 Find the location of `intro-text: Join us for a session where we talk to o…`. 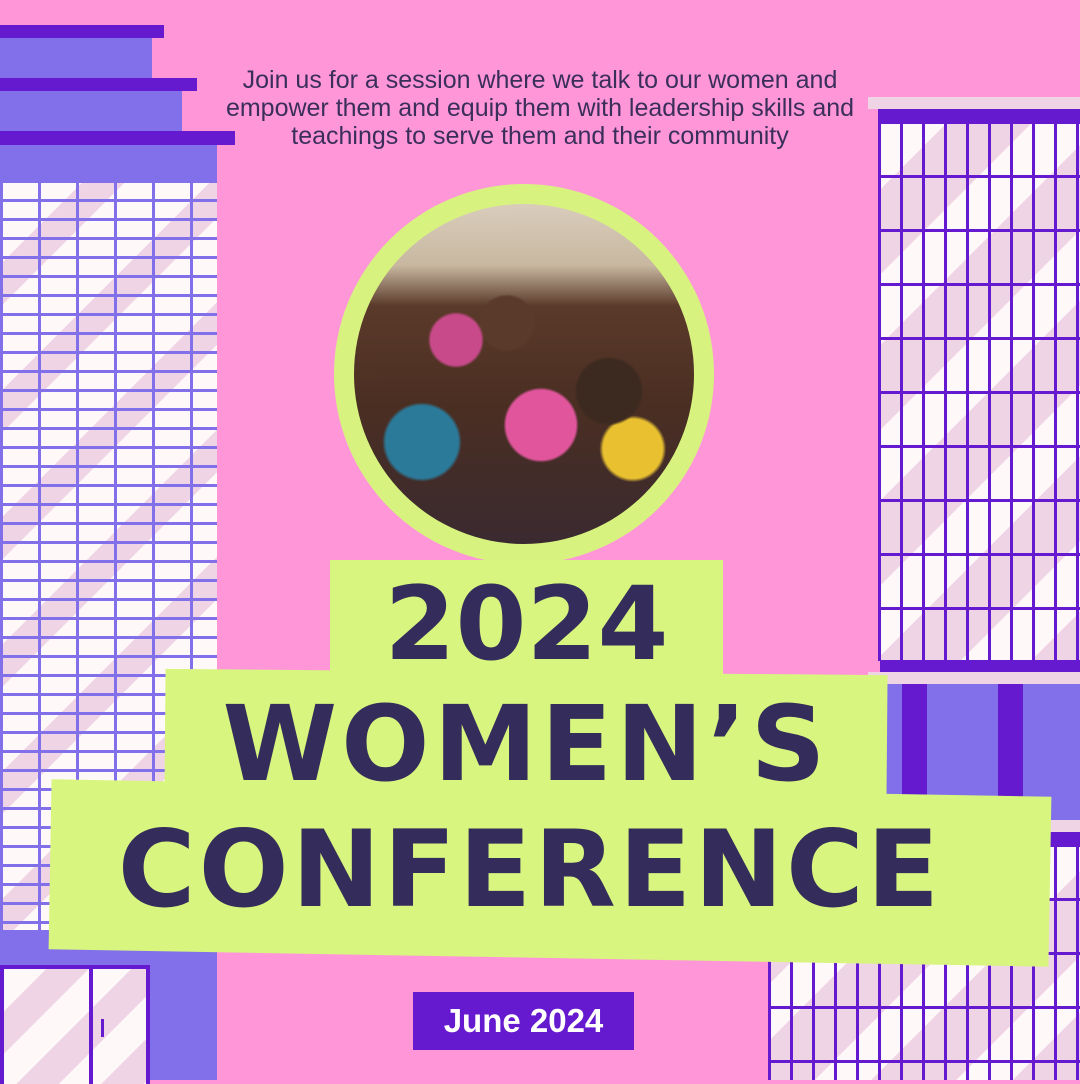

intro-text: Join us for a session where we talk to o… is located at coordinates (540, 108).